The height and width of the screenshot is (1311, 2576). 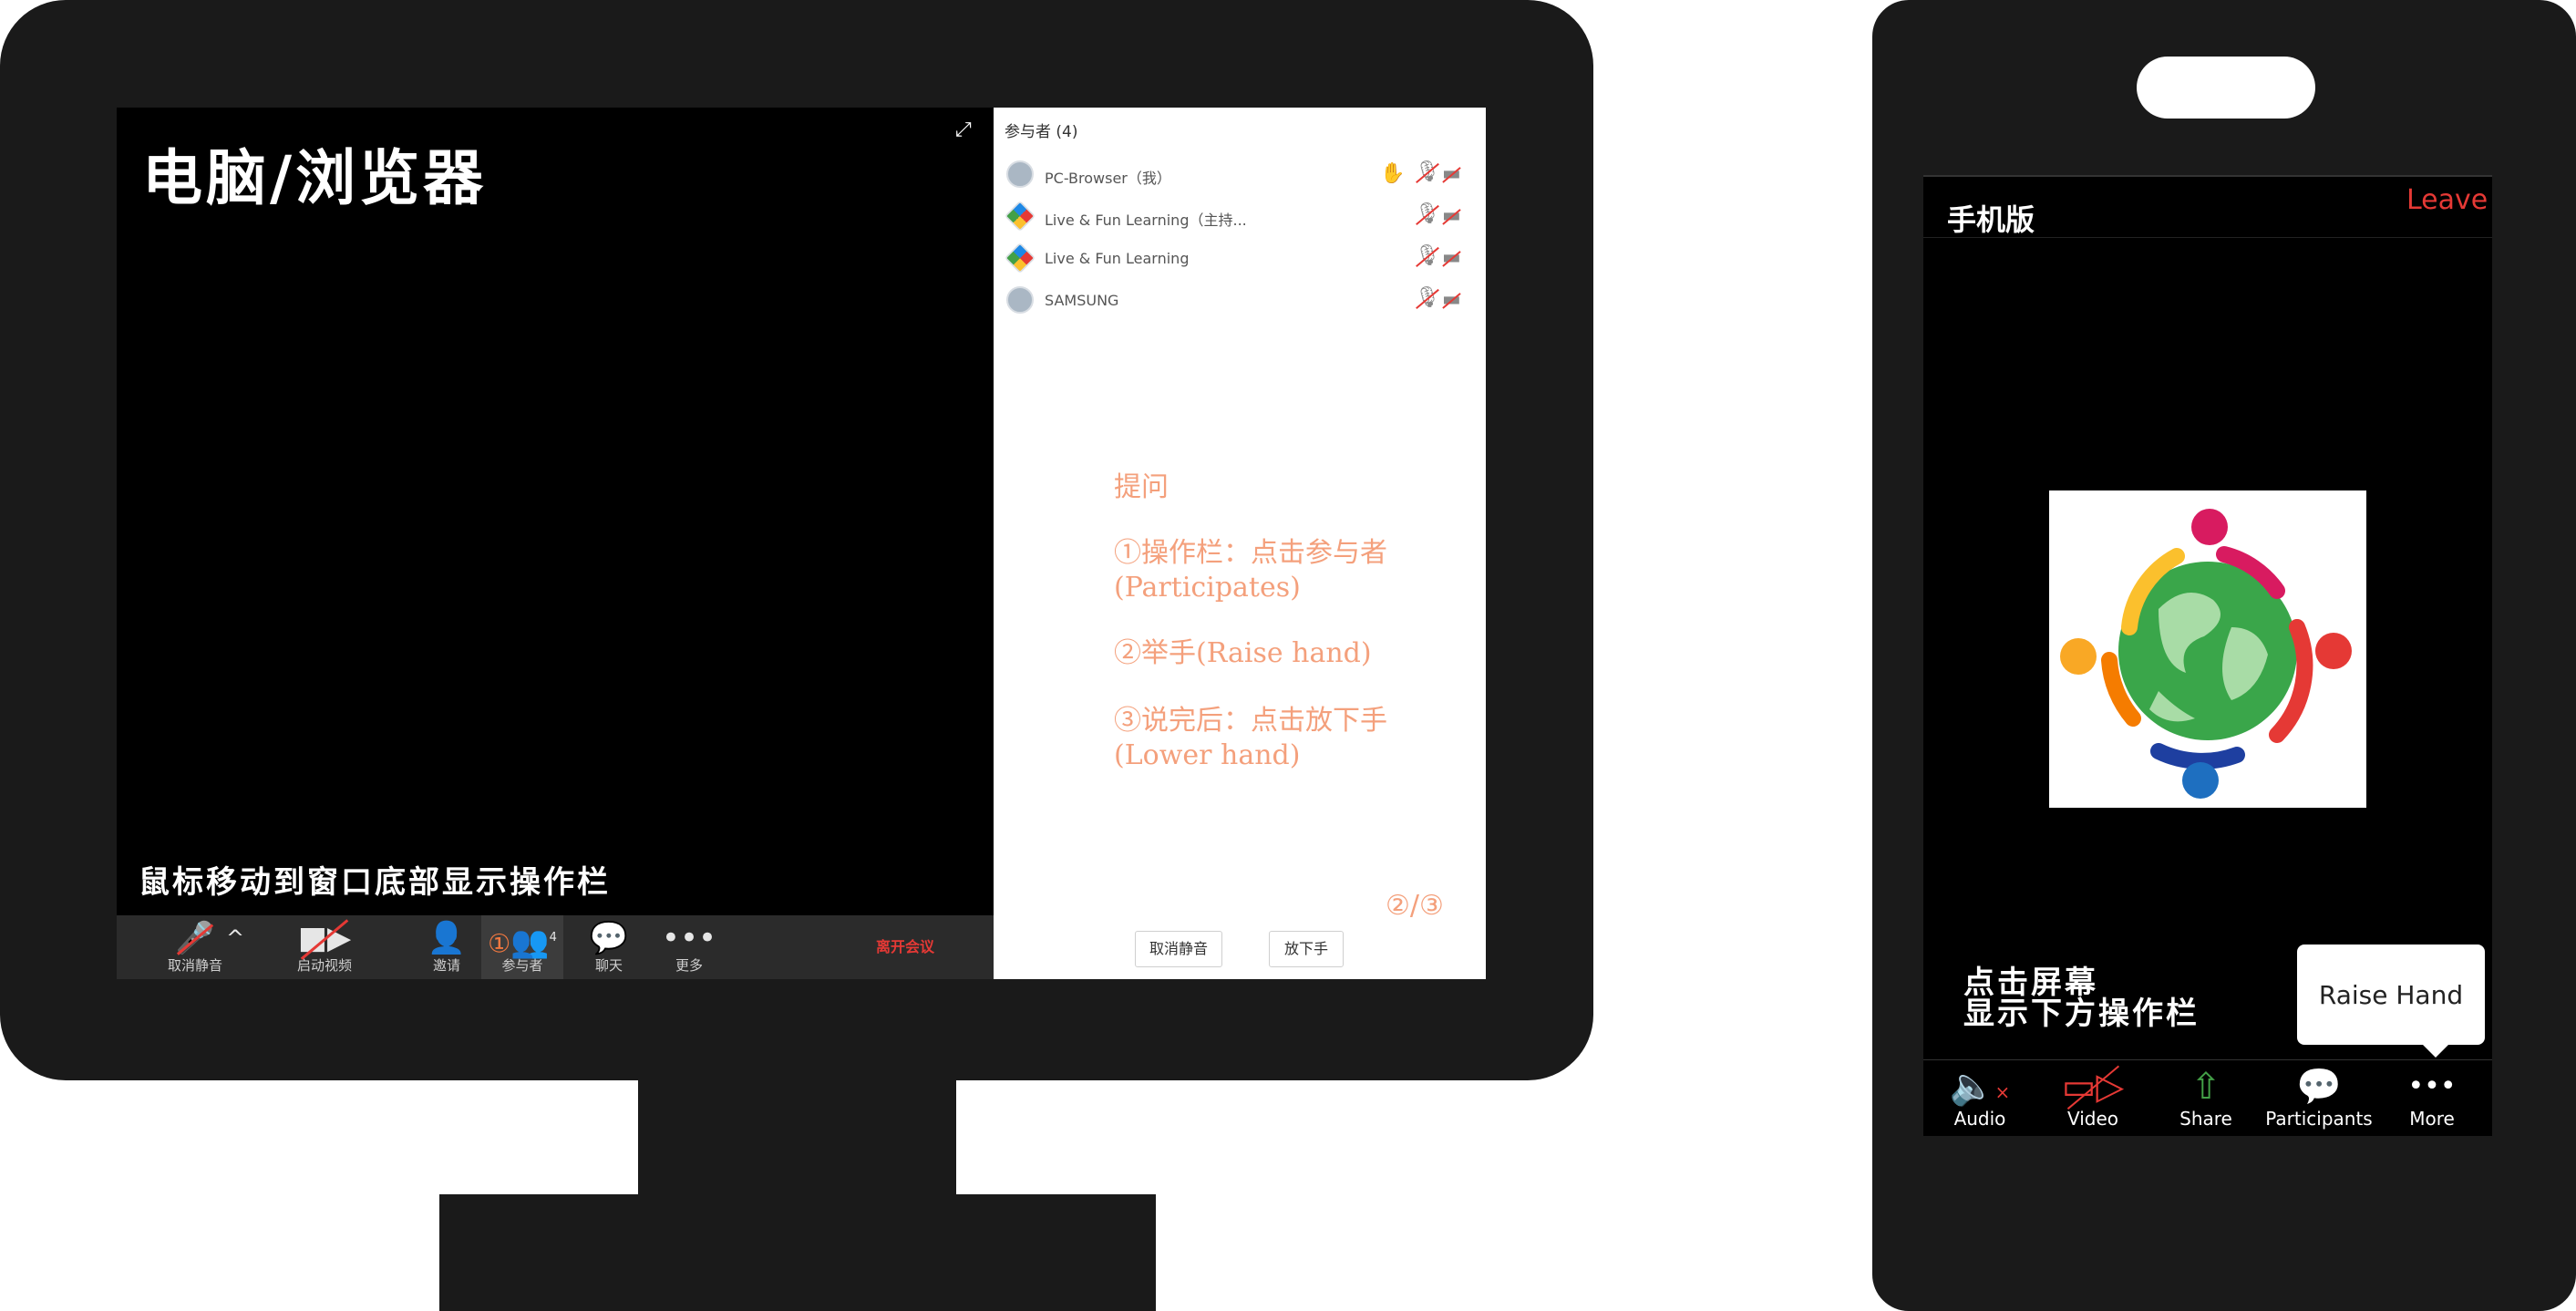 What do you see at coordinates (2319, 1119) in the screenshot?
I see `participants-label: Participants` at bounding box center [2319, 1119].